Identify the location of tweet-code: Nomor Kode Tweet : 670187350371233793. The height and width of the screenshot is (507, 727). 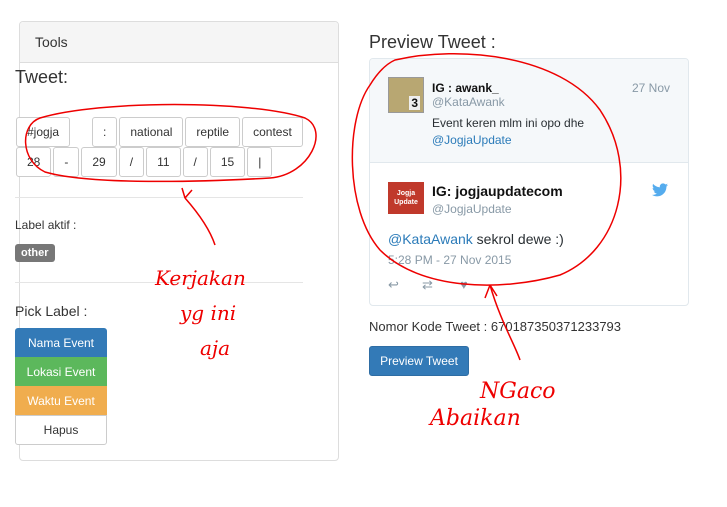
(495, 326).